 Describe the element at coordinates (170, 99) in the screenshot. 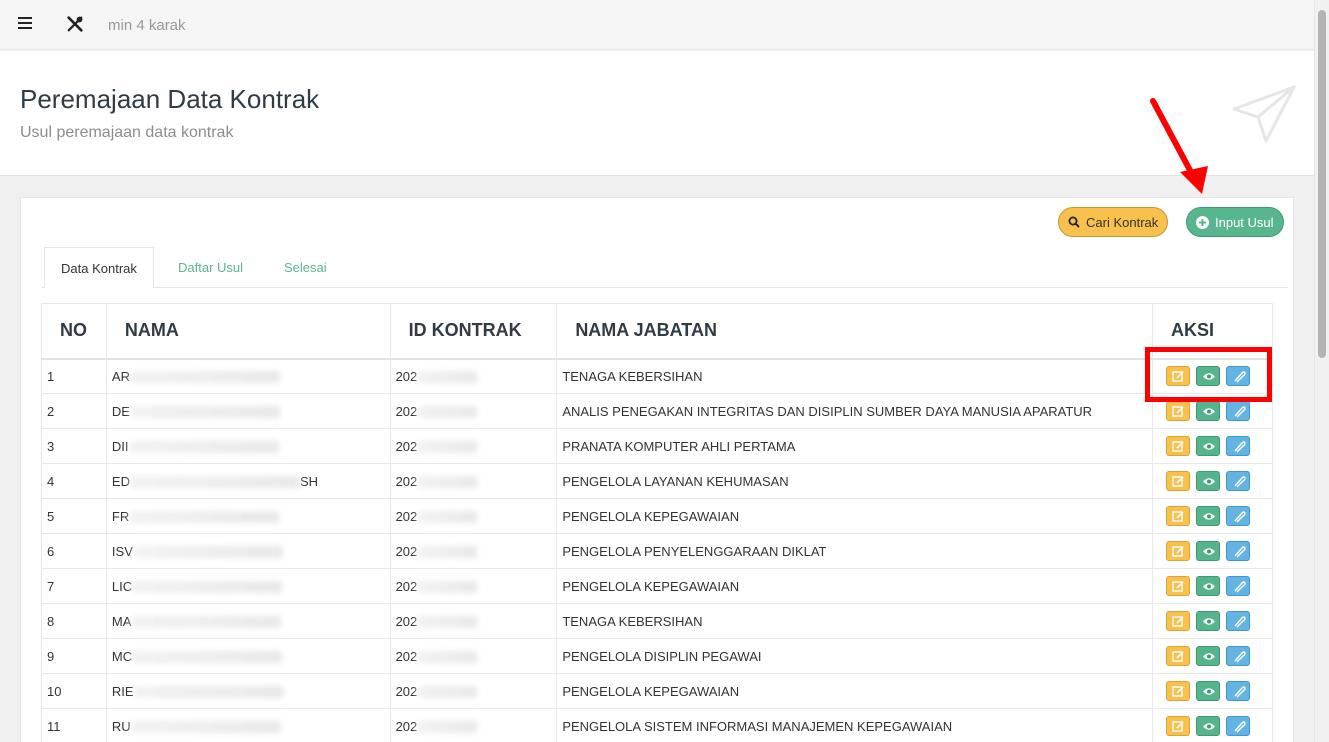

I see `page-title: Peremajaan Data Kontrak` at that location.